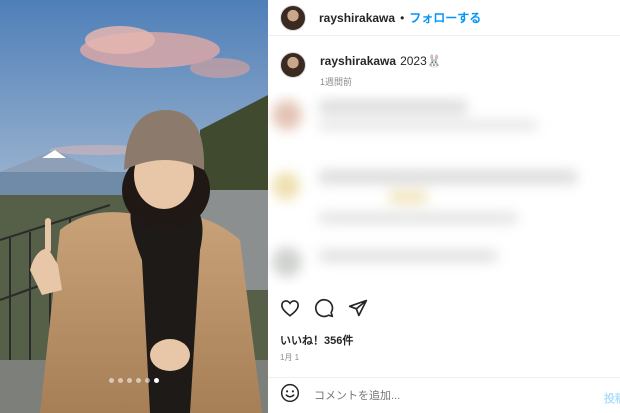  I want to click on caption-avatar, so click(293, 65).